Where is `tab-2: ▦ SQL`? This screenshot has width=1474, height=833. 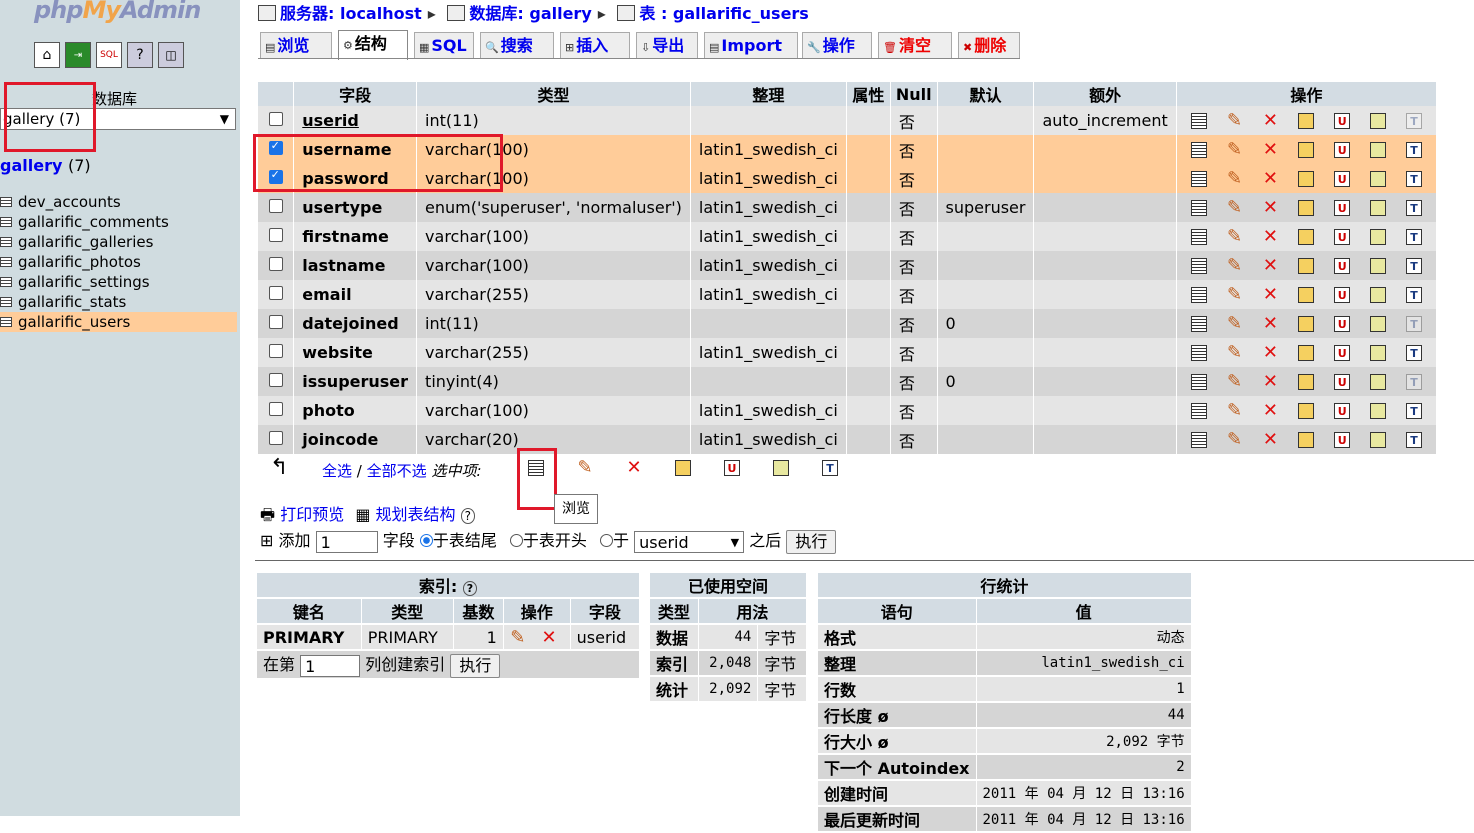
tab-2: ▦ SQL is located at coordinates (444, 45).